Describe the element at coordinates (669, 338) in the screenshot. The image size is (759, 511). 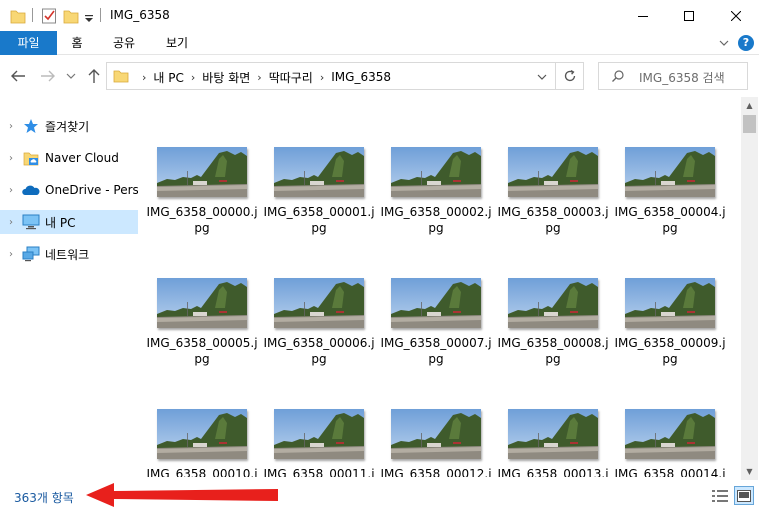
I see `file-item: IMG_6358_00009.jpg` at that location.